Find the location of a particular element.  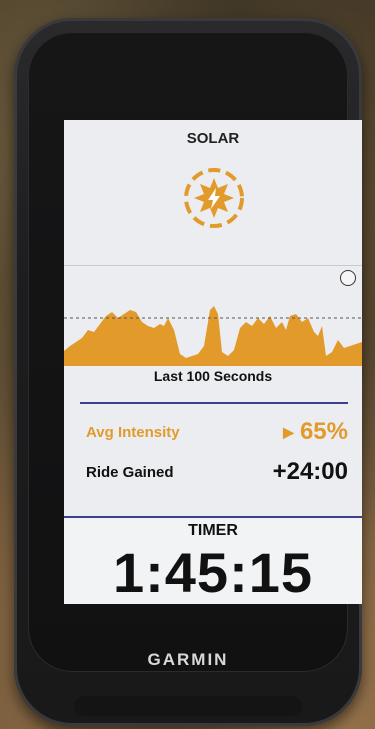

fit-width-icon is located at coordinates (348, 278).